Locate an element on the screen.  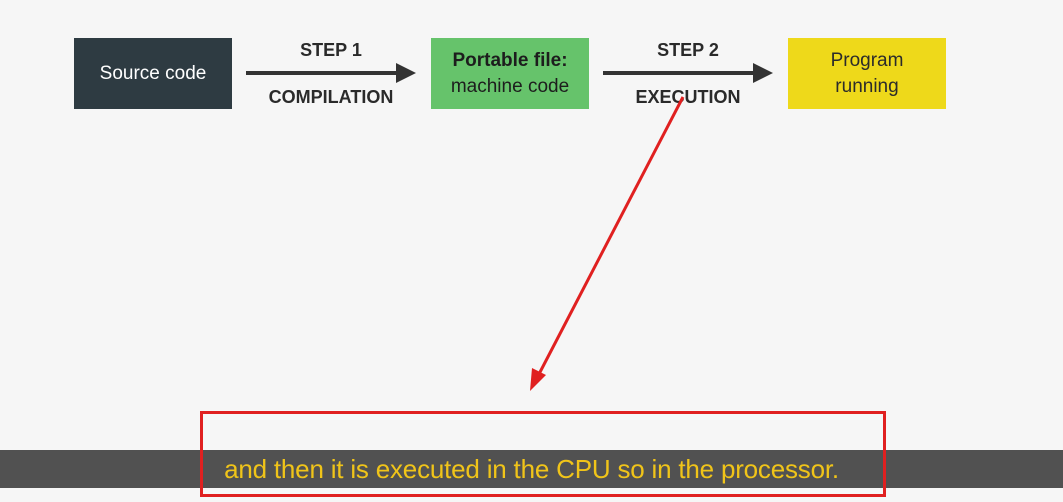
program-running-line2: running is located at coordinates (867, 86).